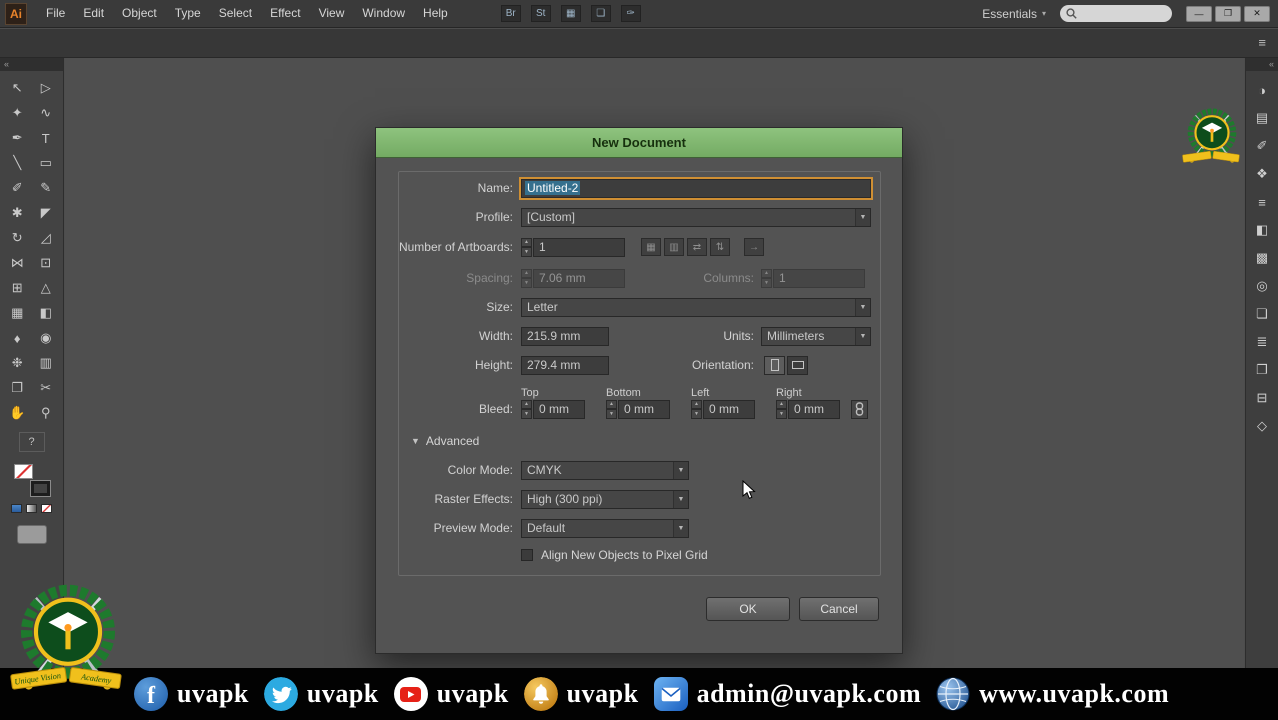 This screenshot has width=1278, height=720. What do you see at coordinates (17, 163) in the screenshot?
I see `line-segment-tool: ╲` at bounding box center [17, 163].